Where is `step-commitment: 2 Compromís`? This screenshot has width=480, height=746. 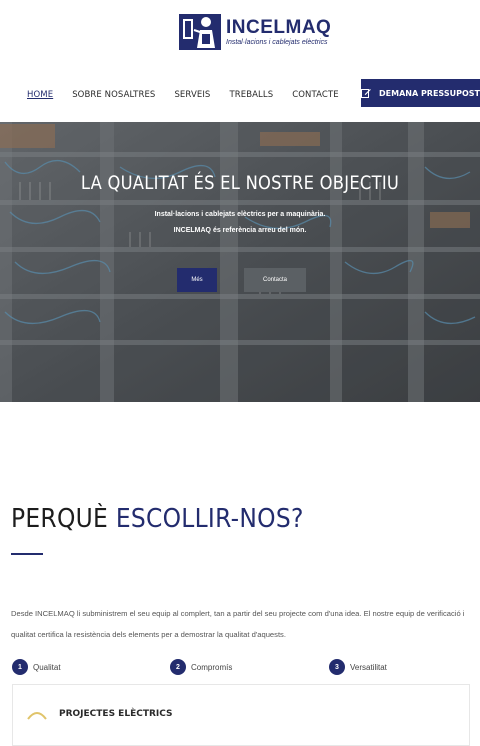 step-commitment: 2 Compromís is located at coordinates (201, 667).